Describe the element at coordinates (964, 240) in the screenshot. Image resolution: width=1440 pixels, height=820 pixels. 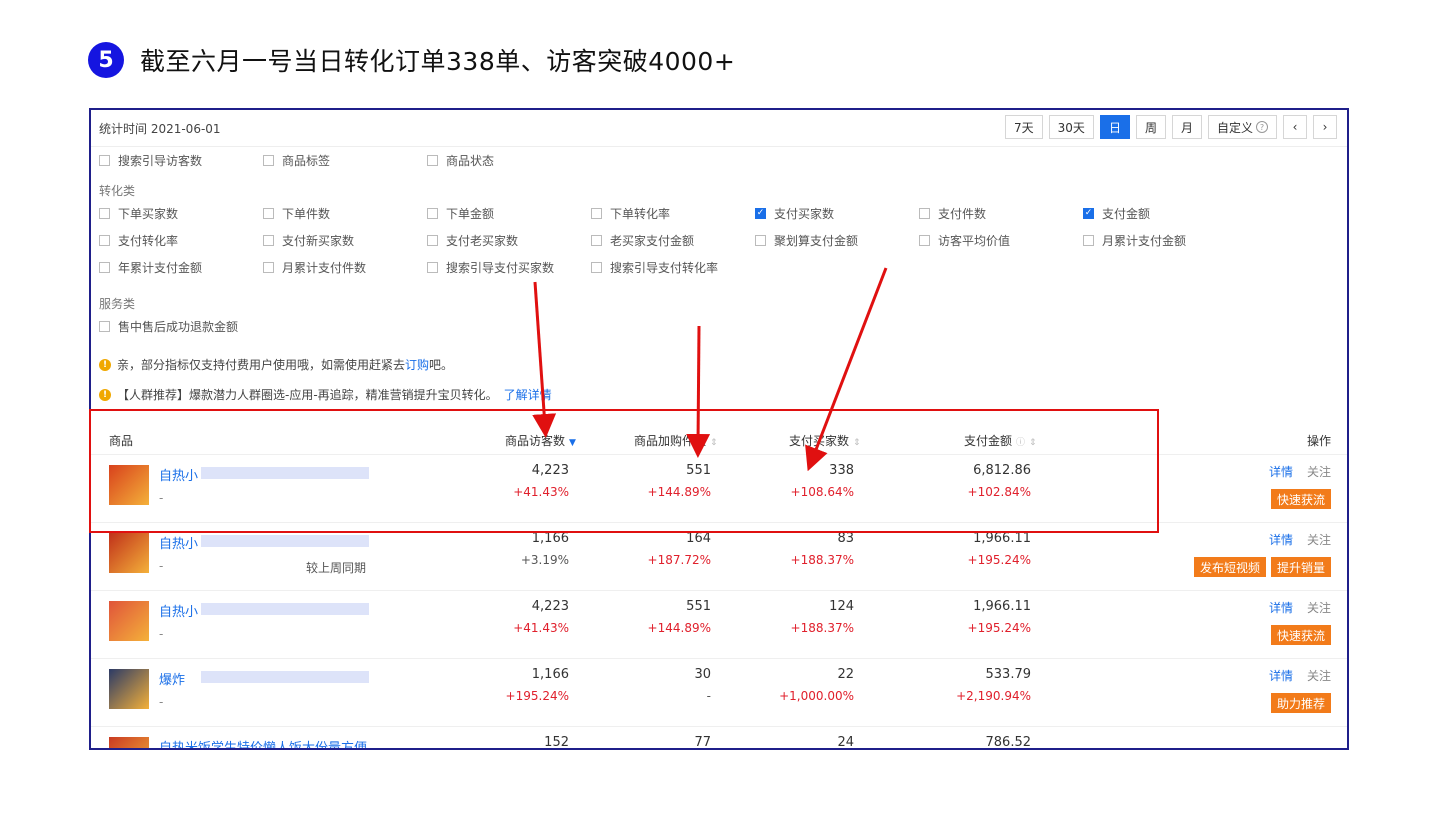
I see `metric-checkbox: 访客平均价值` at that location.